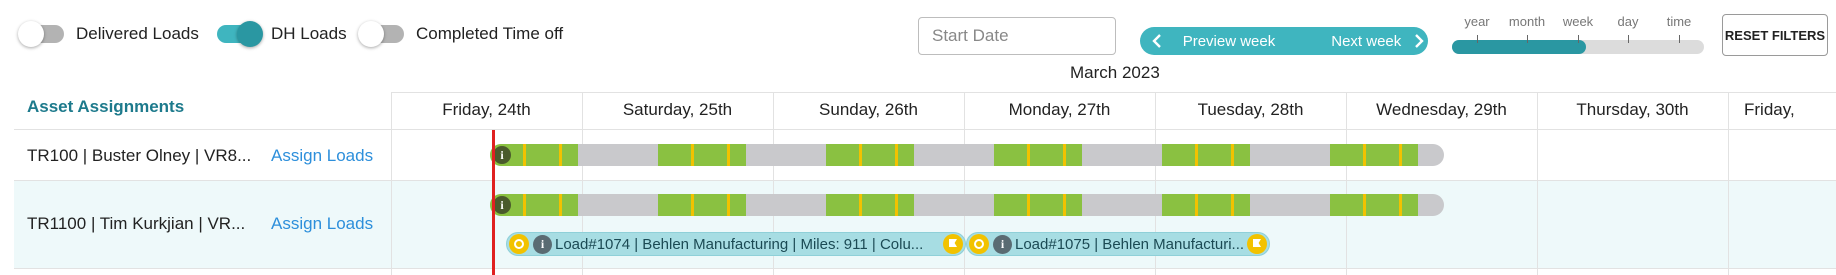 The width and height of the screenshot is (1836, 275). I want to click on toggle-dh-loads: DH Loads, so click(282, 34).